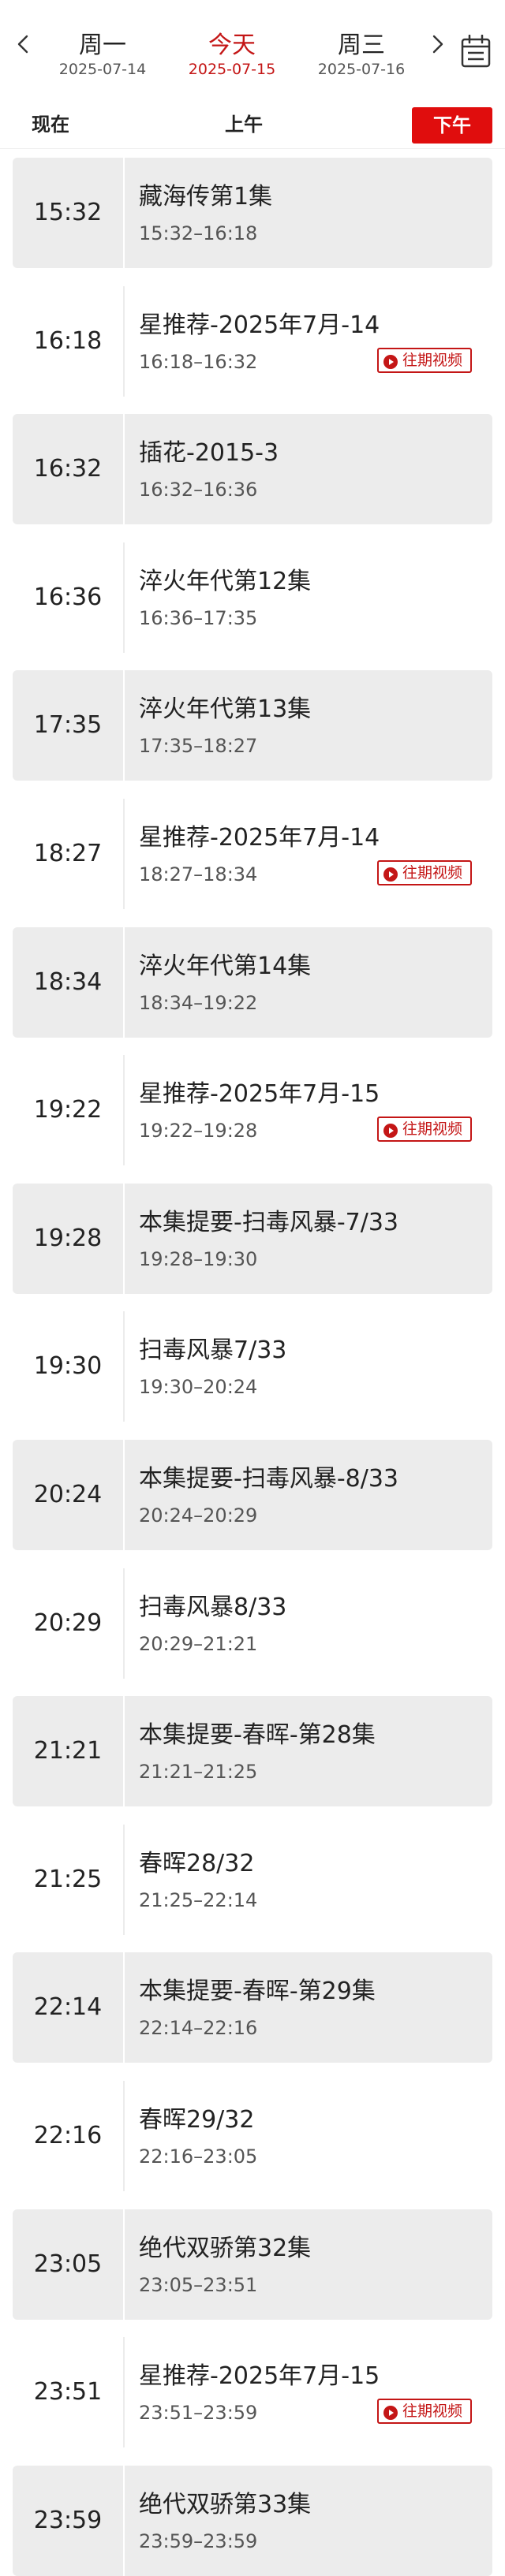  Describe the element at coordinates (23, 45) in the screenshot. I see `chevron-left-icon` at that location.